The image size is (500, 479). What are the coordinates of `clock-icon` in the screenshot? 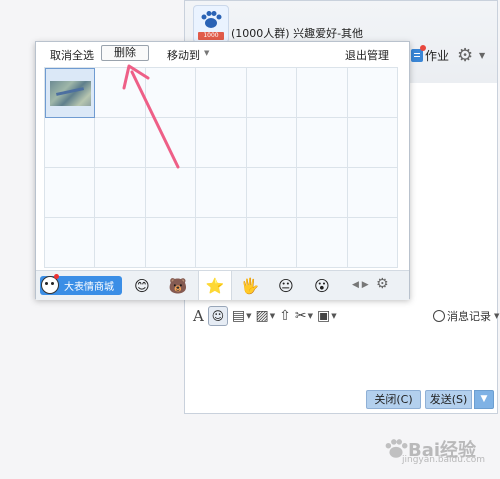 It's located at (439, 316).